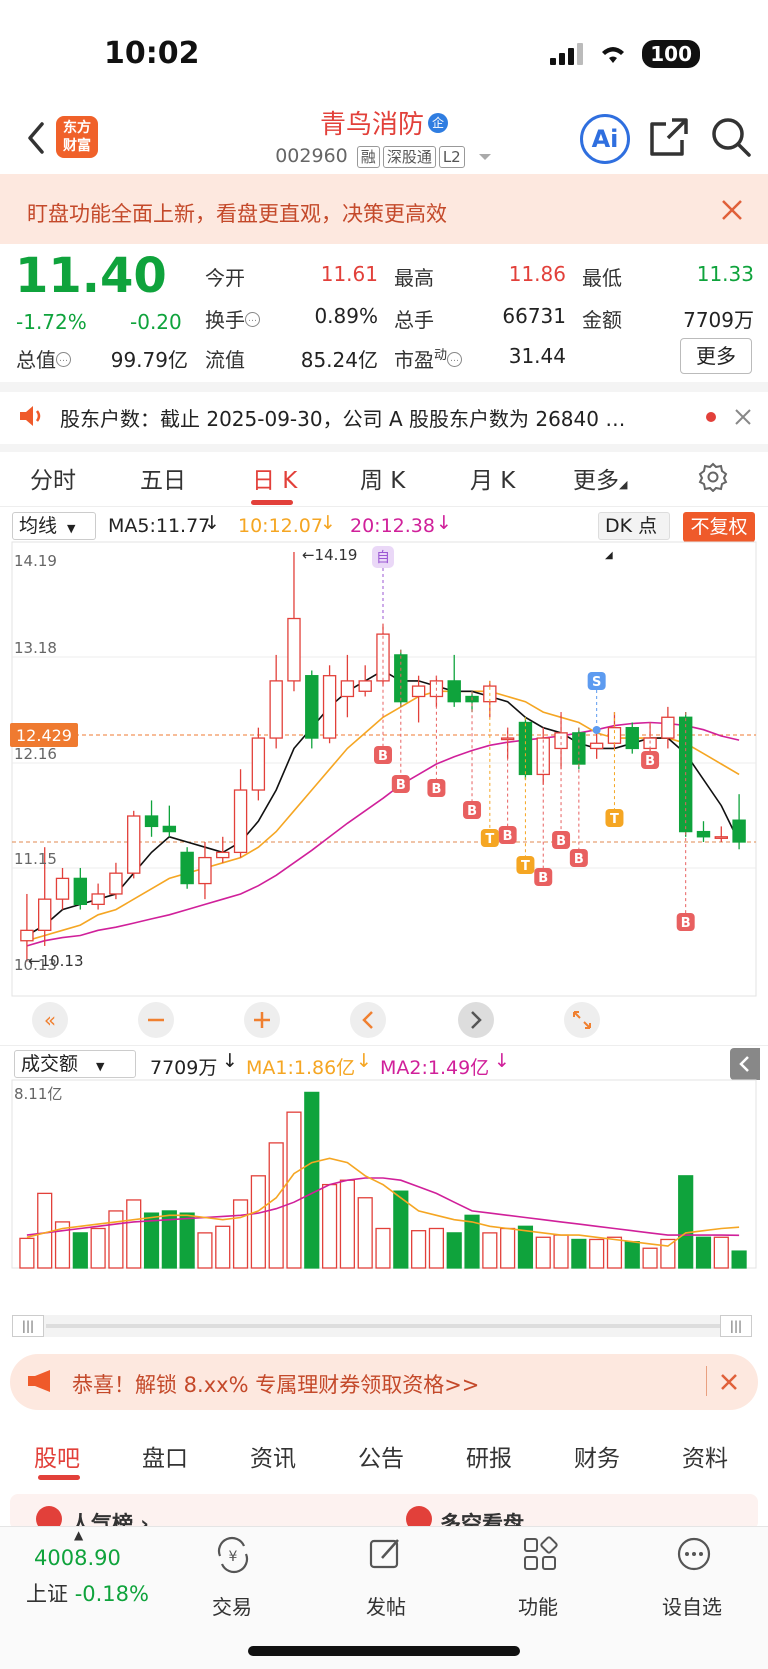  I want to click on zoom-in-button, so click(262, 1020).